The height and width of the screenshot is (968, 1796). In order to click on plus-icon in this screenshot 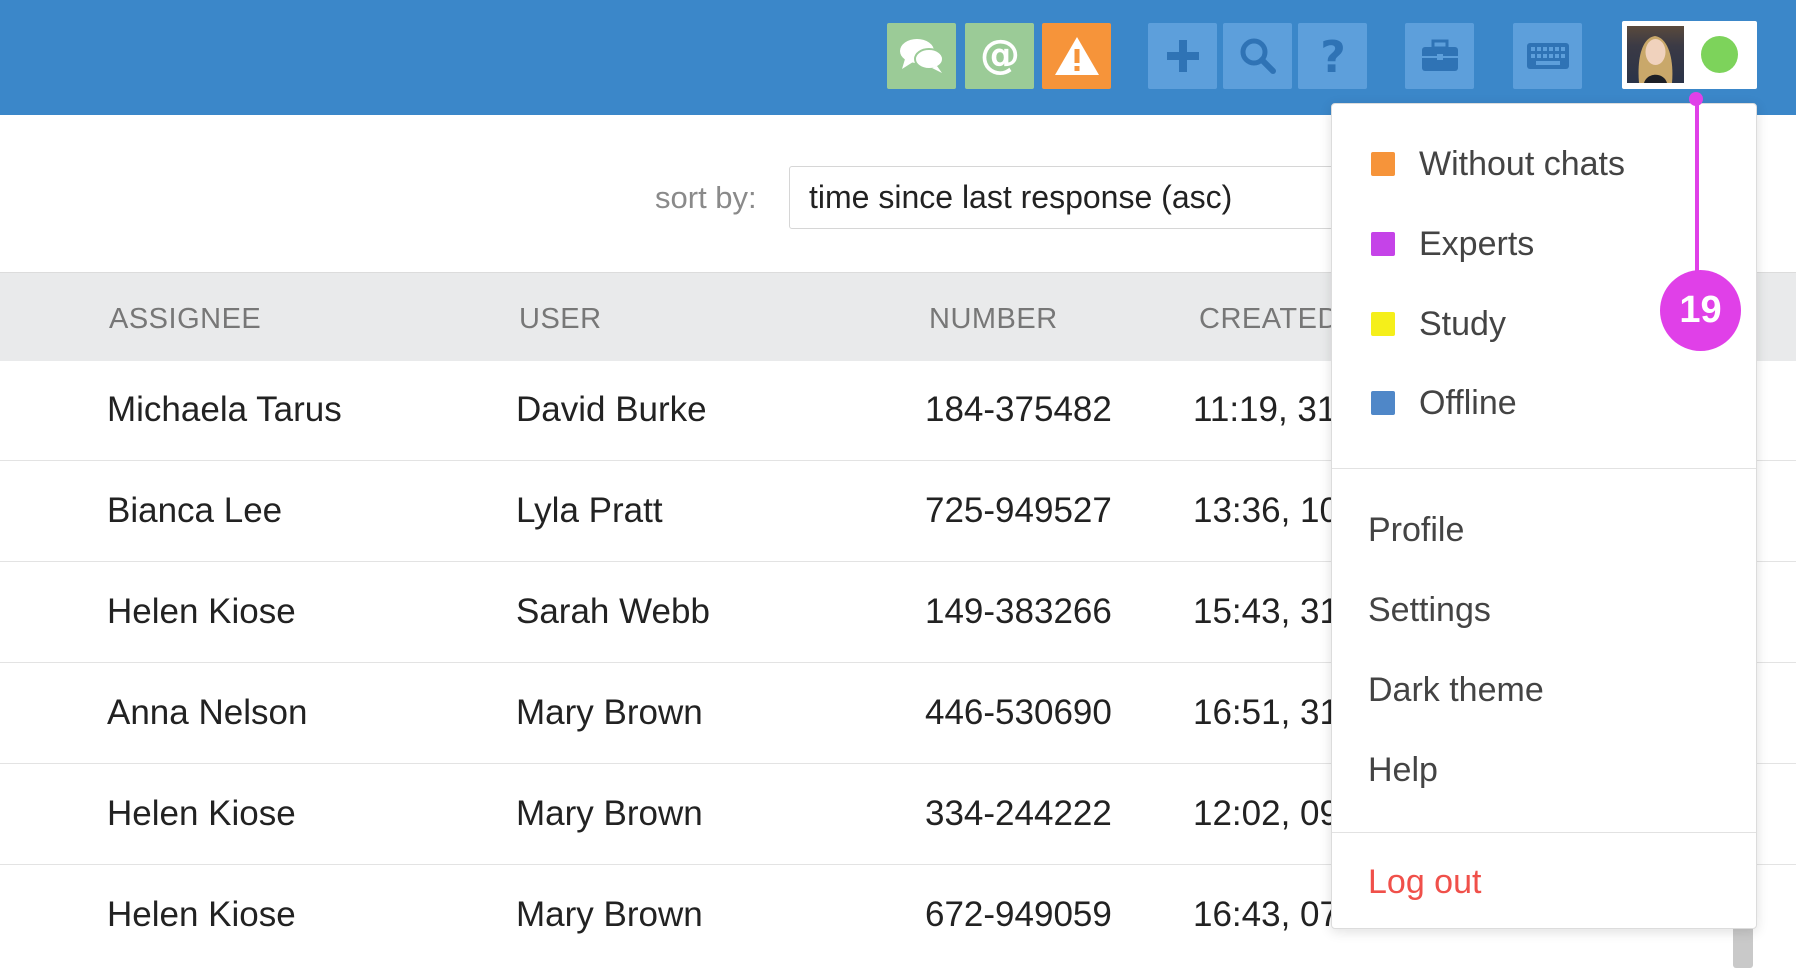, I will do `click(1182, 56)`.